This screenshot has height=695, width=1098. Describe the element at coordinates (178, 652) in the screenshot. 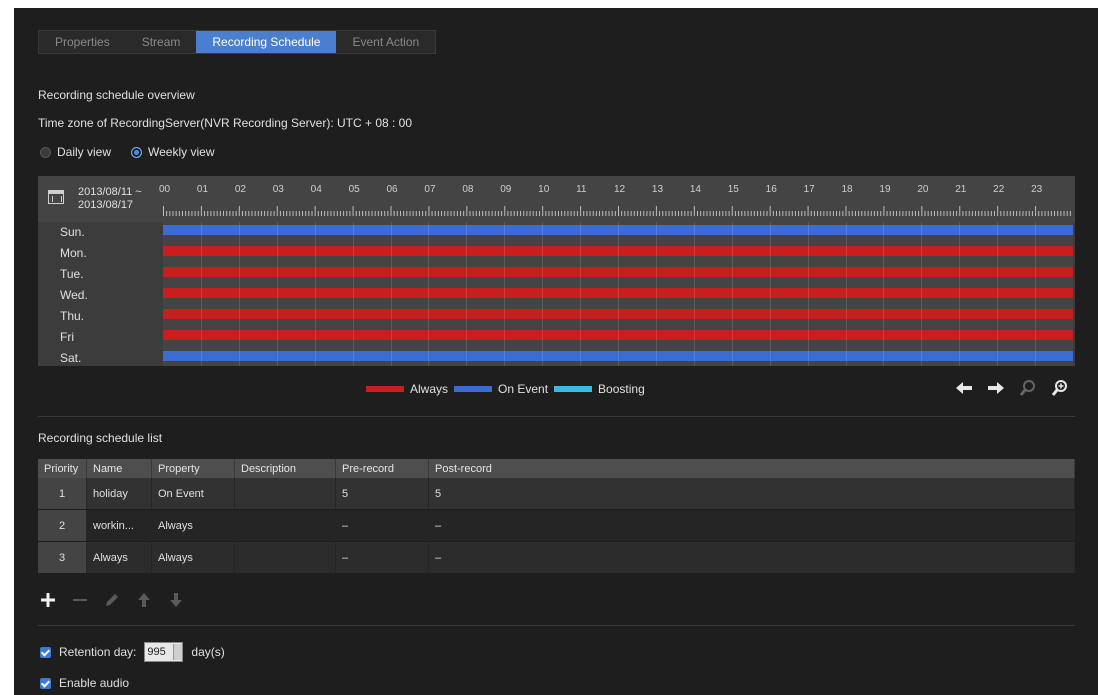

I see `stepper-arrows-icon` at that location.